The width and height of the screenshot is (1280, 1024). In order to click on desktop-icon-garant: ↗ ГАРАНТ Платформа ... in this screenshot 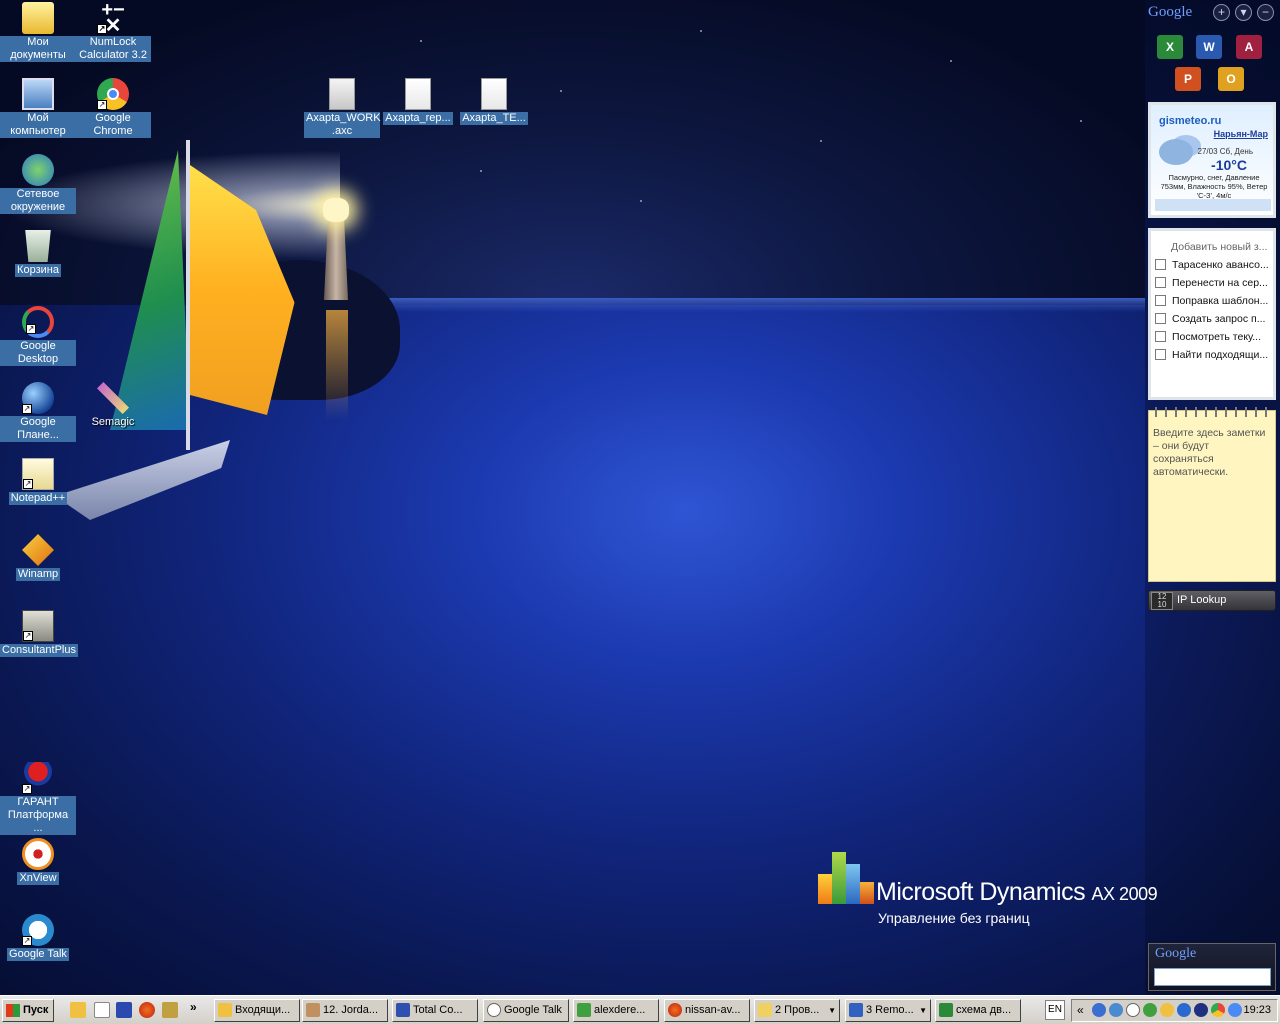, I will do `click(38, 798)`.